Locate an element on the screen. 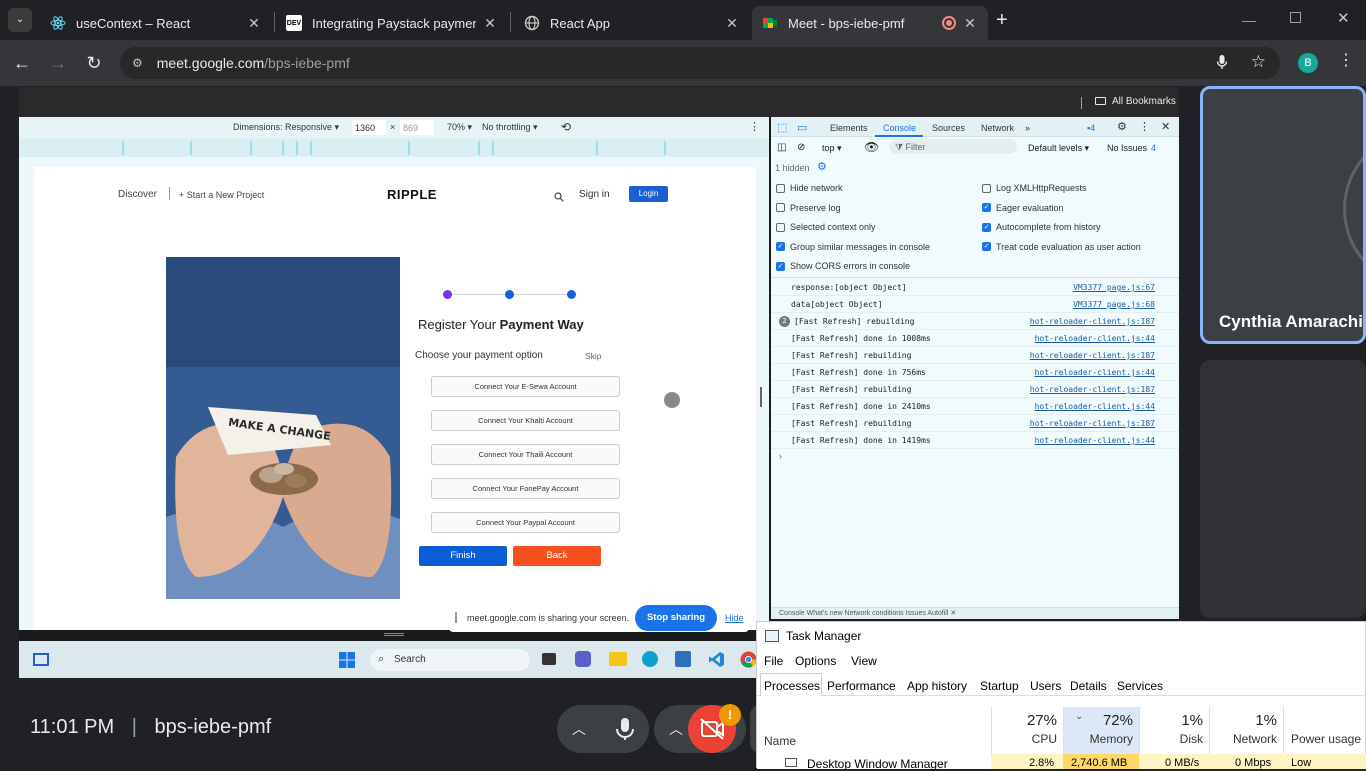  setting-left-3: ✓ Group similar messages in console is located at coordinates (853, 247).